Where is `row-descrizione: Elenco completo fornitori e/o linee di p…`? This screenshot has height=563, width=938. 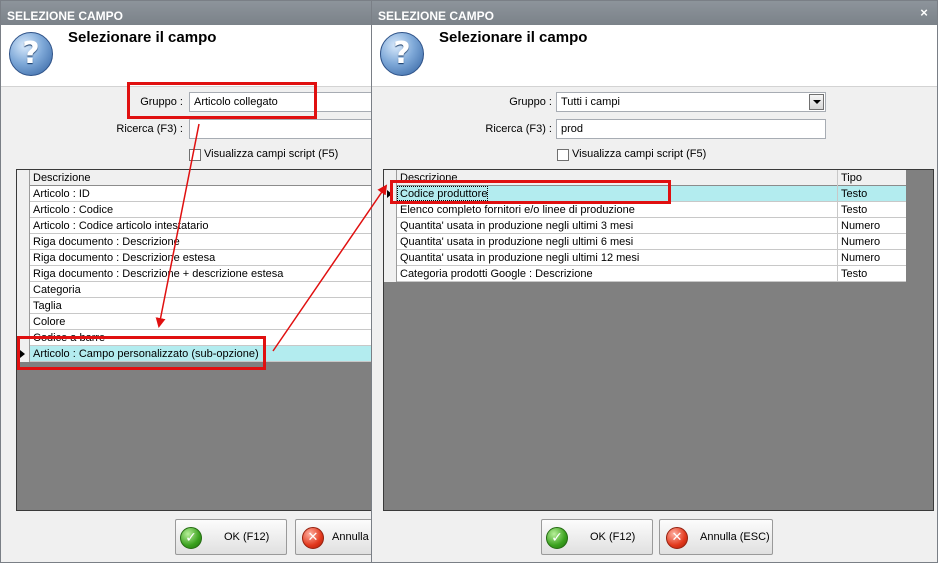 row-descrizione: Elenco completo fornitori e/o linee di p… is located at coordinates (517, 210).